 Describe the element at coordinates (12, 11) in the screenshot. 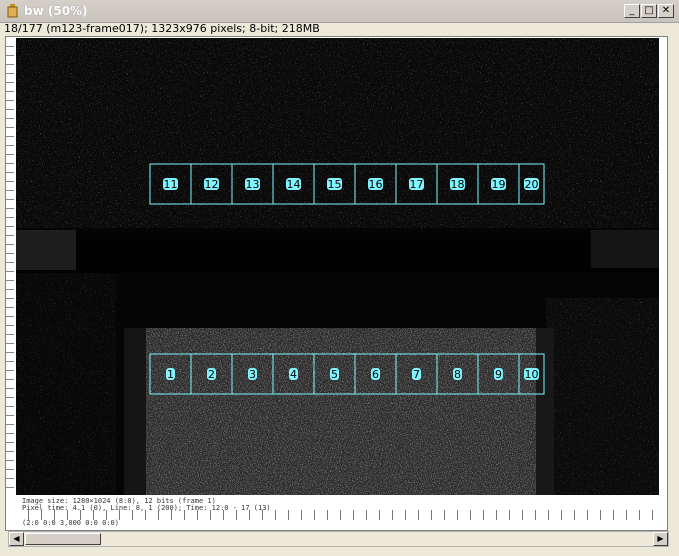

I see `window-icon` at that location.